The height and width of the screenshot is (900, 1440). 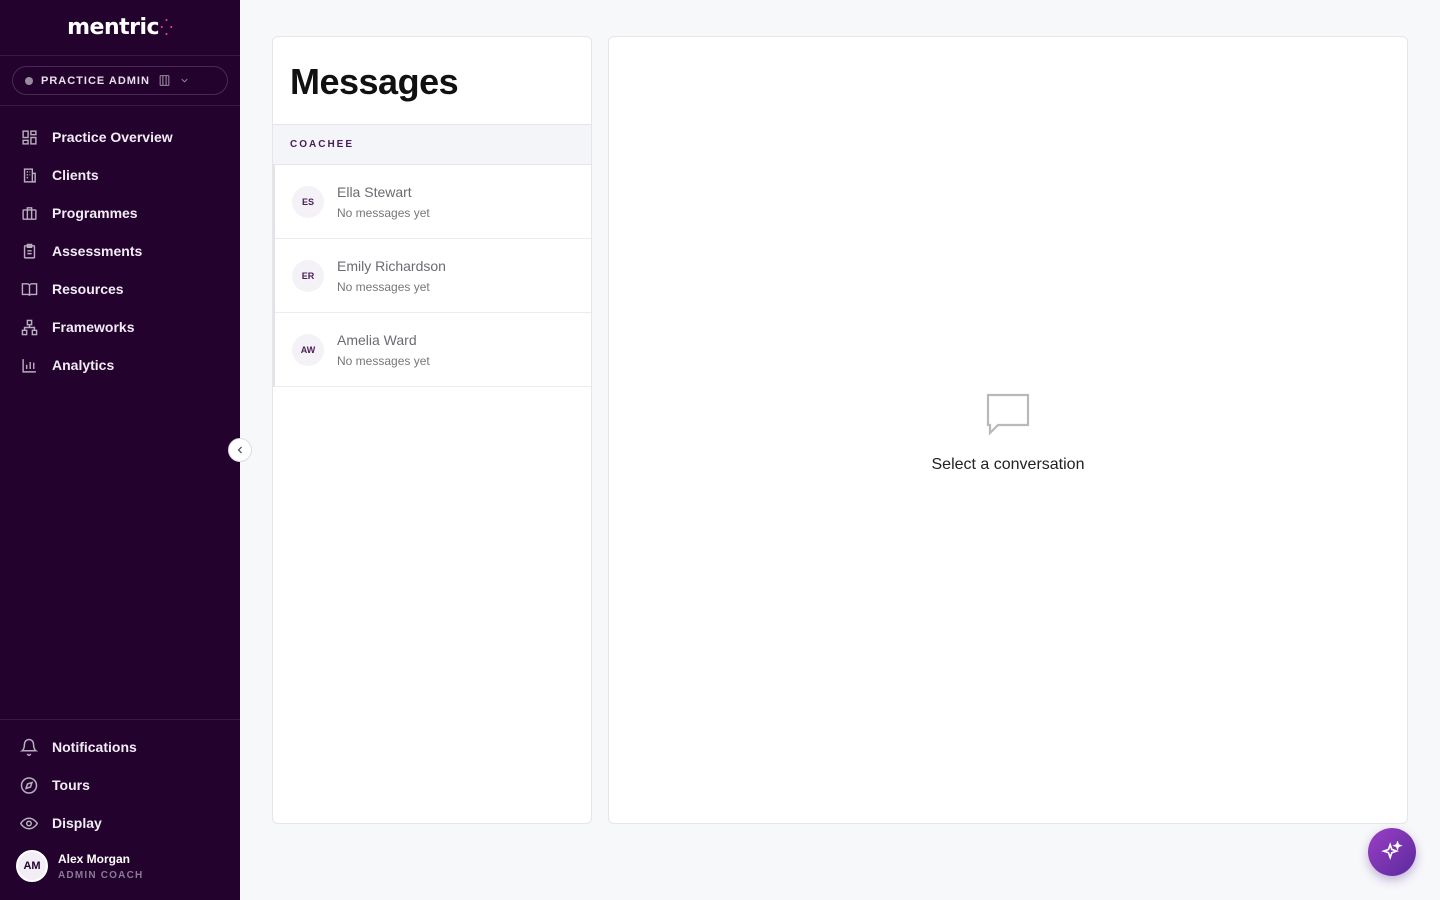 What do you see at coordinates (32, 866) in the screenshot?
I see `avatar: AM` at bounding box center [32, 866].